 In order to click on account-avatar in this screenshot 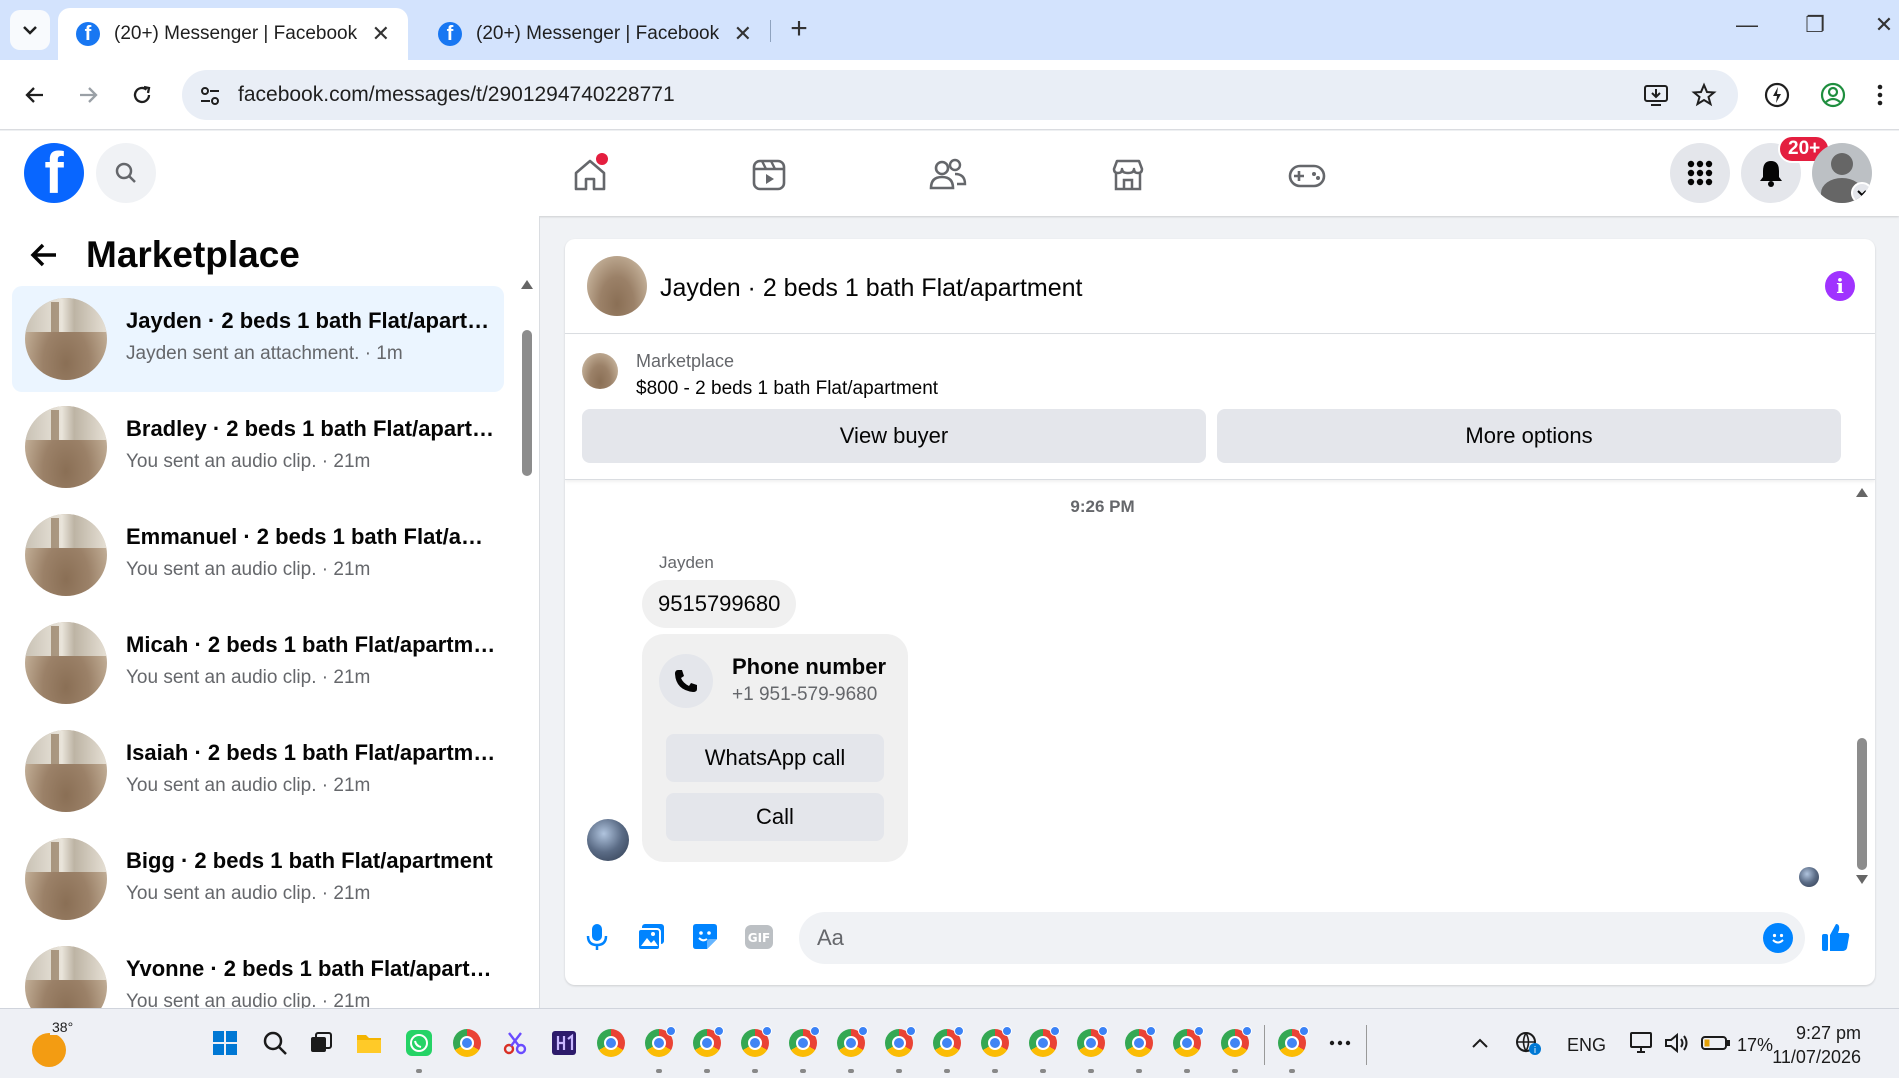, I will do `click(1842, 173)`.